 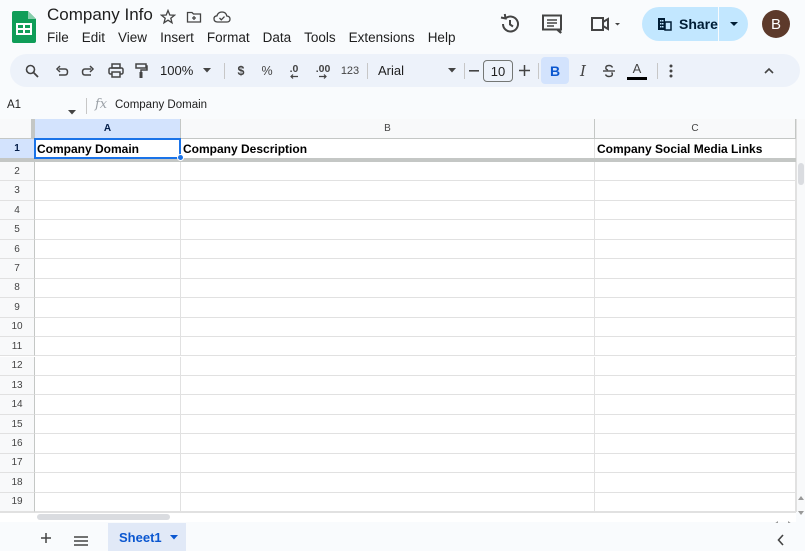 I want to click on cell-a2, so click(x=108, y=172).